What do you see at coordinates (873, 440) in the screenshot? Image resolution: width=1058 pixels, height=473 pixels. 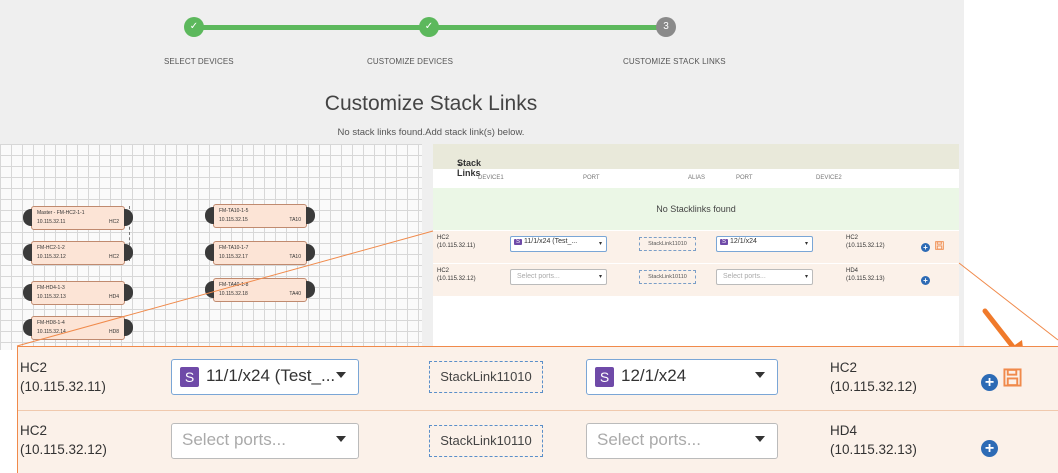 I see `device2-cell: HD4 (10.115.32.13)` at bounding box center [873, 440].